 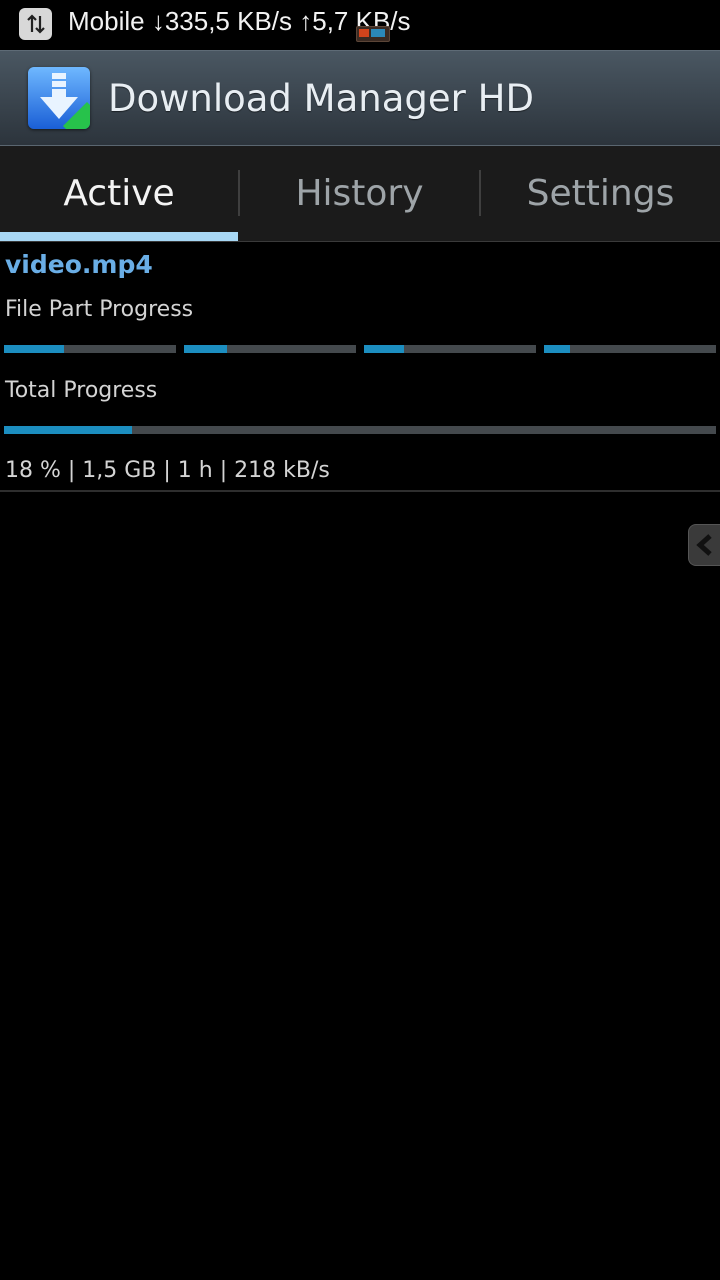 I want to click on tab-active: Active, so click(x=119, y=193).